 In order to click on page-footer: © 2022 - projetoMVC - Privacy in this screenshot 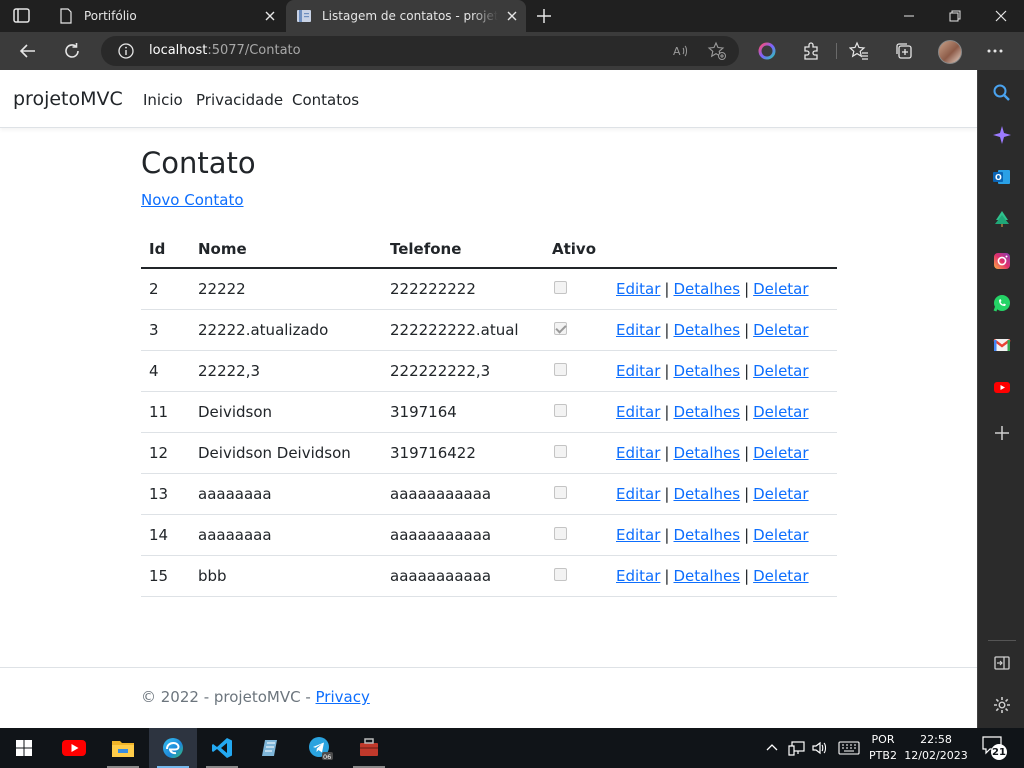, I will do `click(488, 697)`.